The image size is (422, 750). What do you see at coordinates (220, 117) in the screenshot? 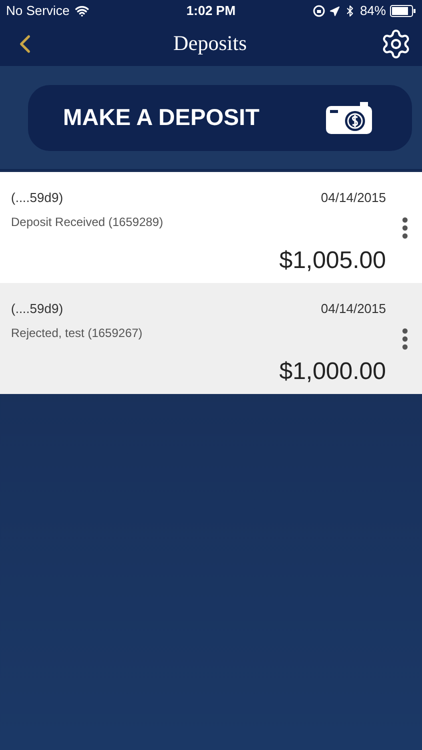
I see `make-deposit-button: MAKE A DEPOSIT` at bounding box center [220, 117].